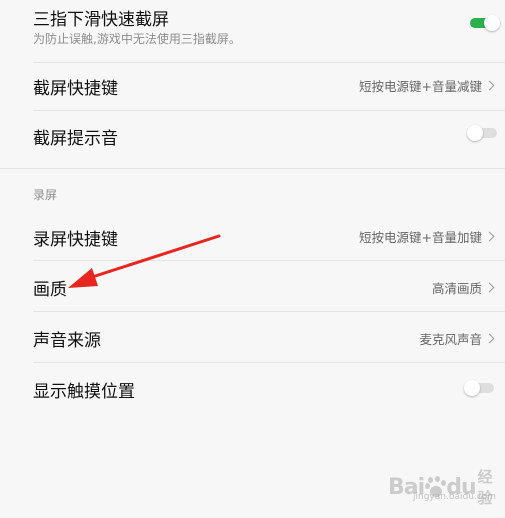 This screenshot has width=505, height=518. I want to click on show-touch-label: 显示触摸位置, so click(84, 392).